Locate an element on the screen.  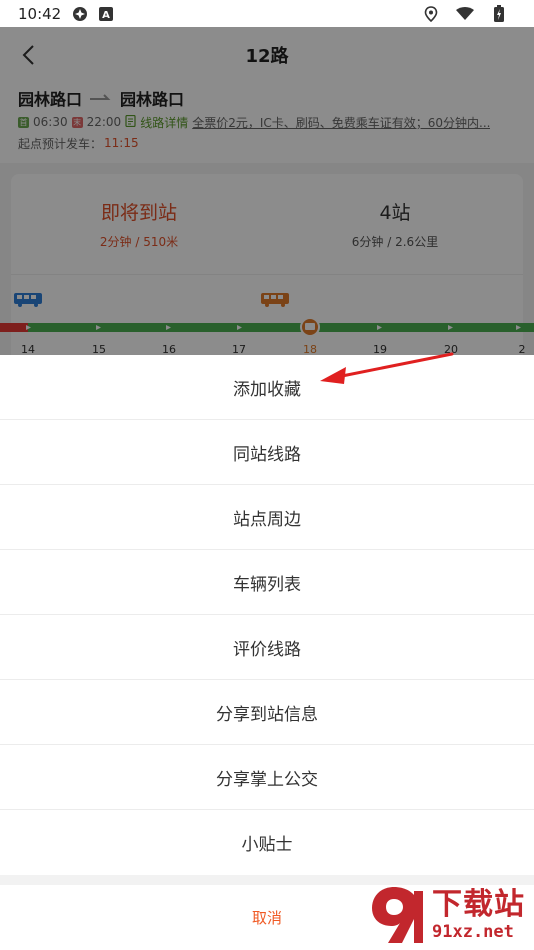
watermark: 下载站 91xz.net is located at coordinates (449, 915).